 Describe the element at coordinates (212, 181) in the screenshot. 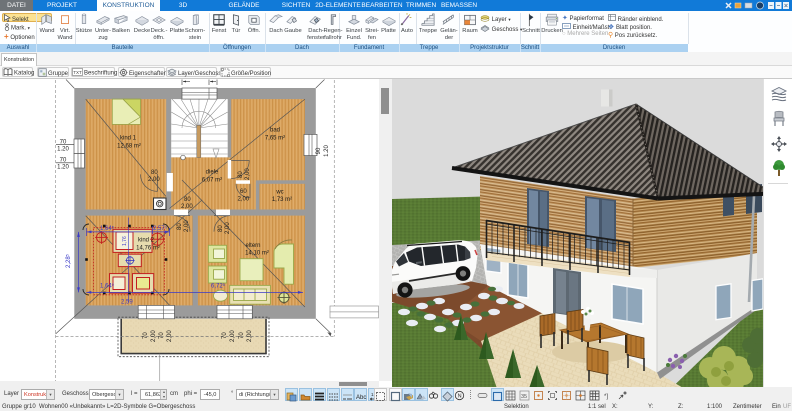

I see `svg-text: 6,07 m²` at that location.